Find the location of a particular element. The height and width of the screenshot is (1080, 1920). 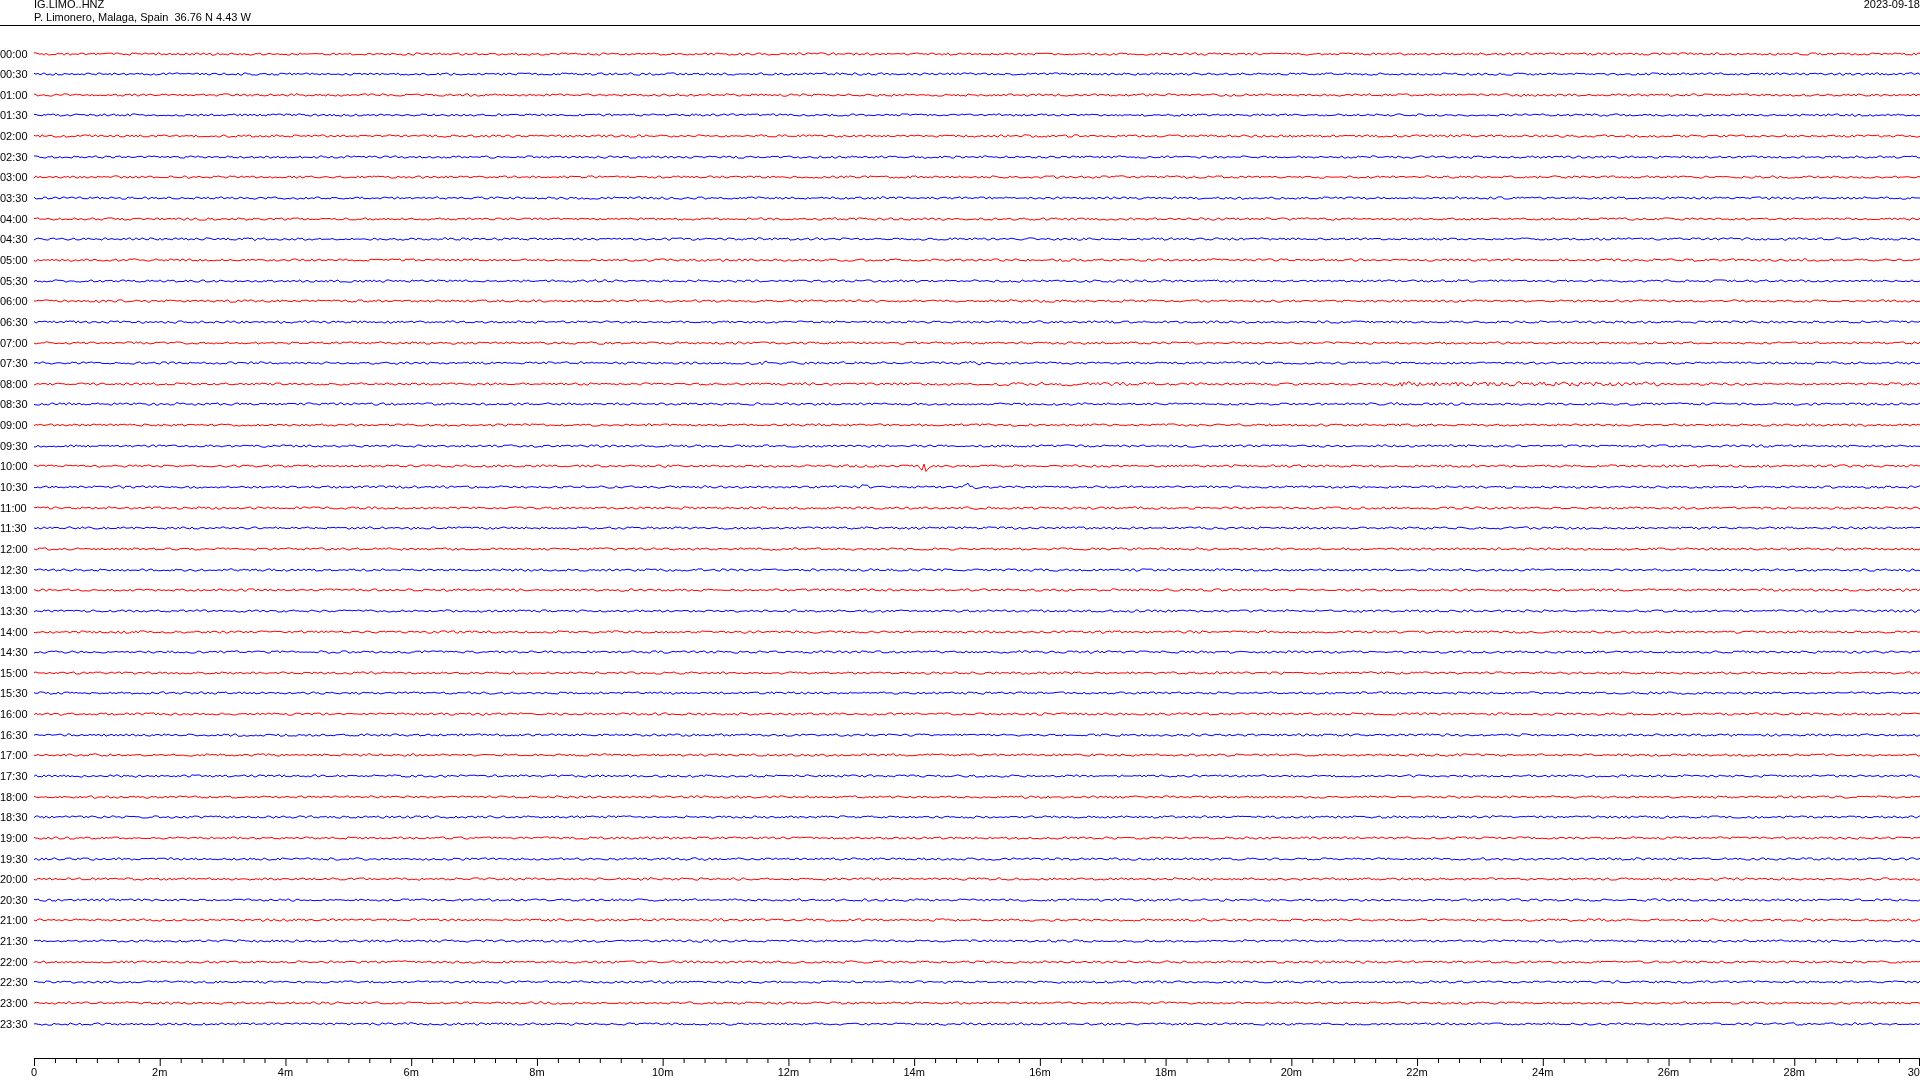

hour-label: 04:00 is located at coordinates (14, 218).